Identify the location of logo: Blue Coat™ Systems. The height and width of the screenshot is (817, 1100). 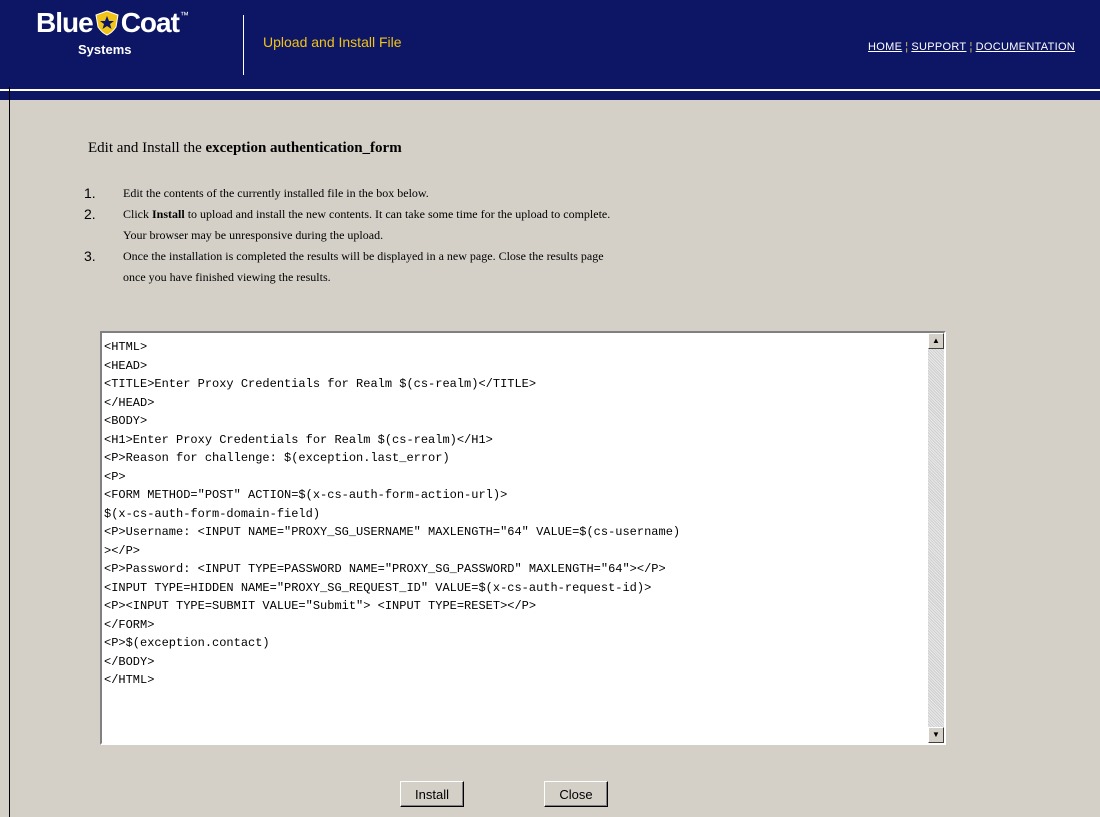
(131, 37).